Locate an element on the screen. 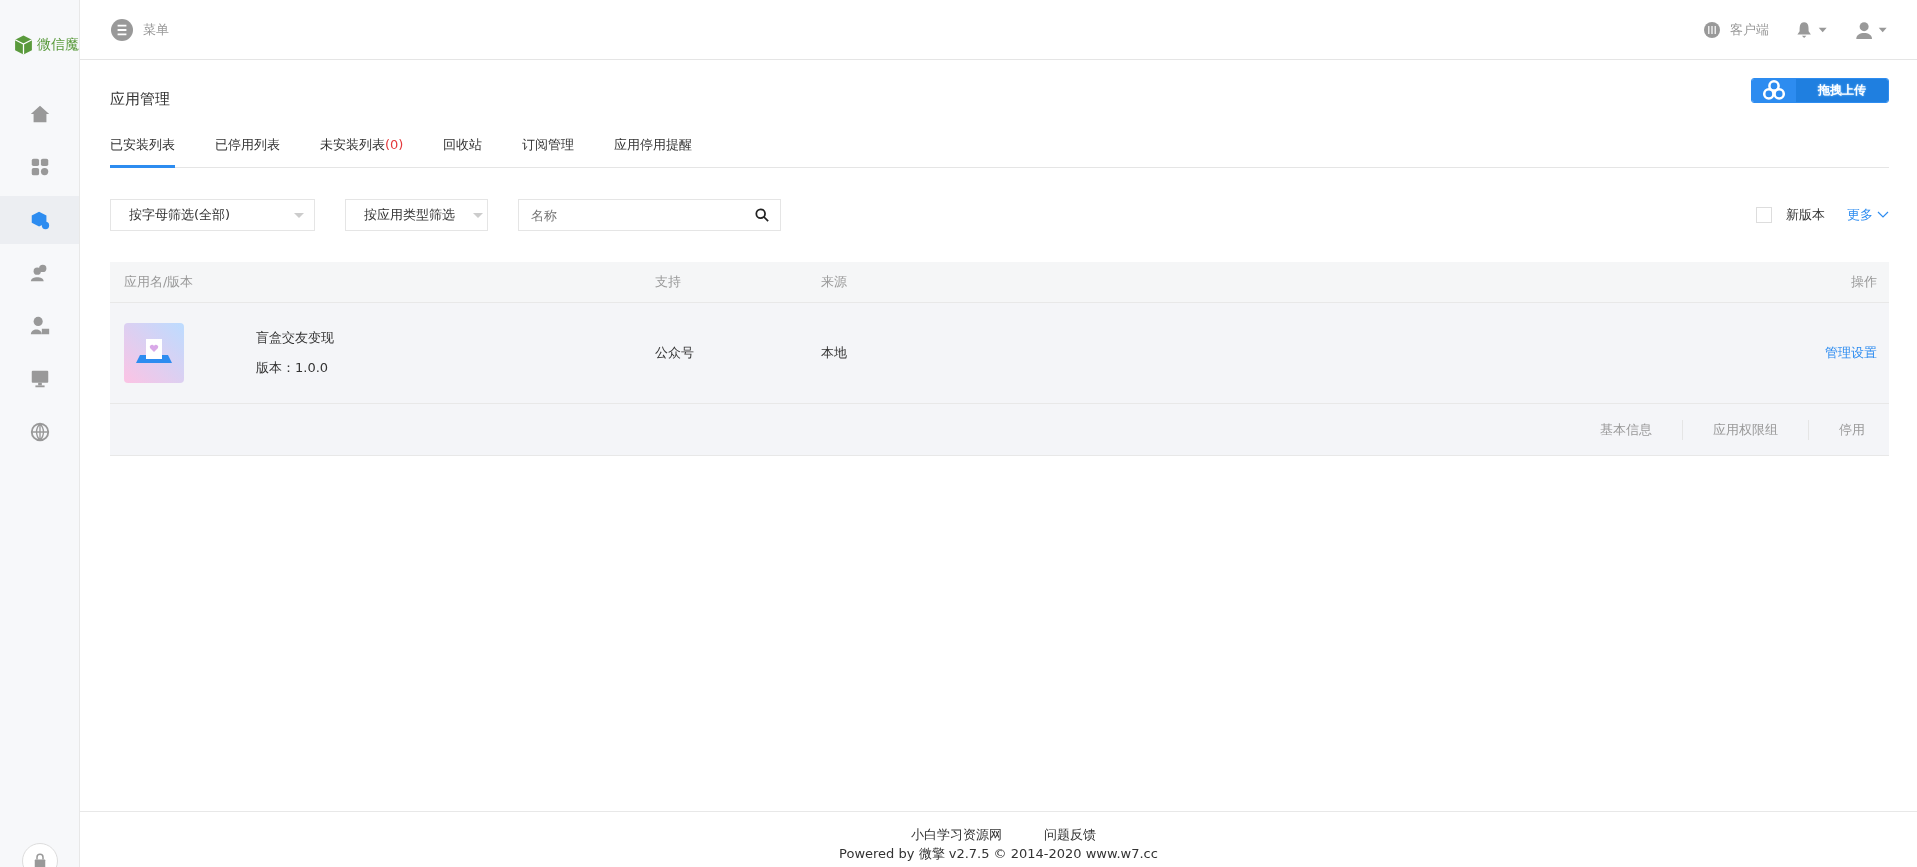 The width and height of the screenshot is (1917, 867). app-version: 版本：1.0.0 is located at coordinates (293, 368).